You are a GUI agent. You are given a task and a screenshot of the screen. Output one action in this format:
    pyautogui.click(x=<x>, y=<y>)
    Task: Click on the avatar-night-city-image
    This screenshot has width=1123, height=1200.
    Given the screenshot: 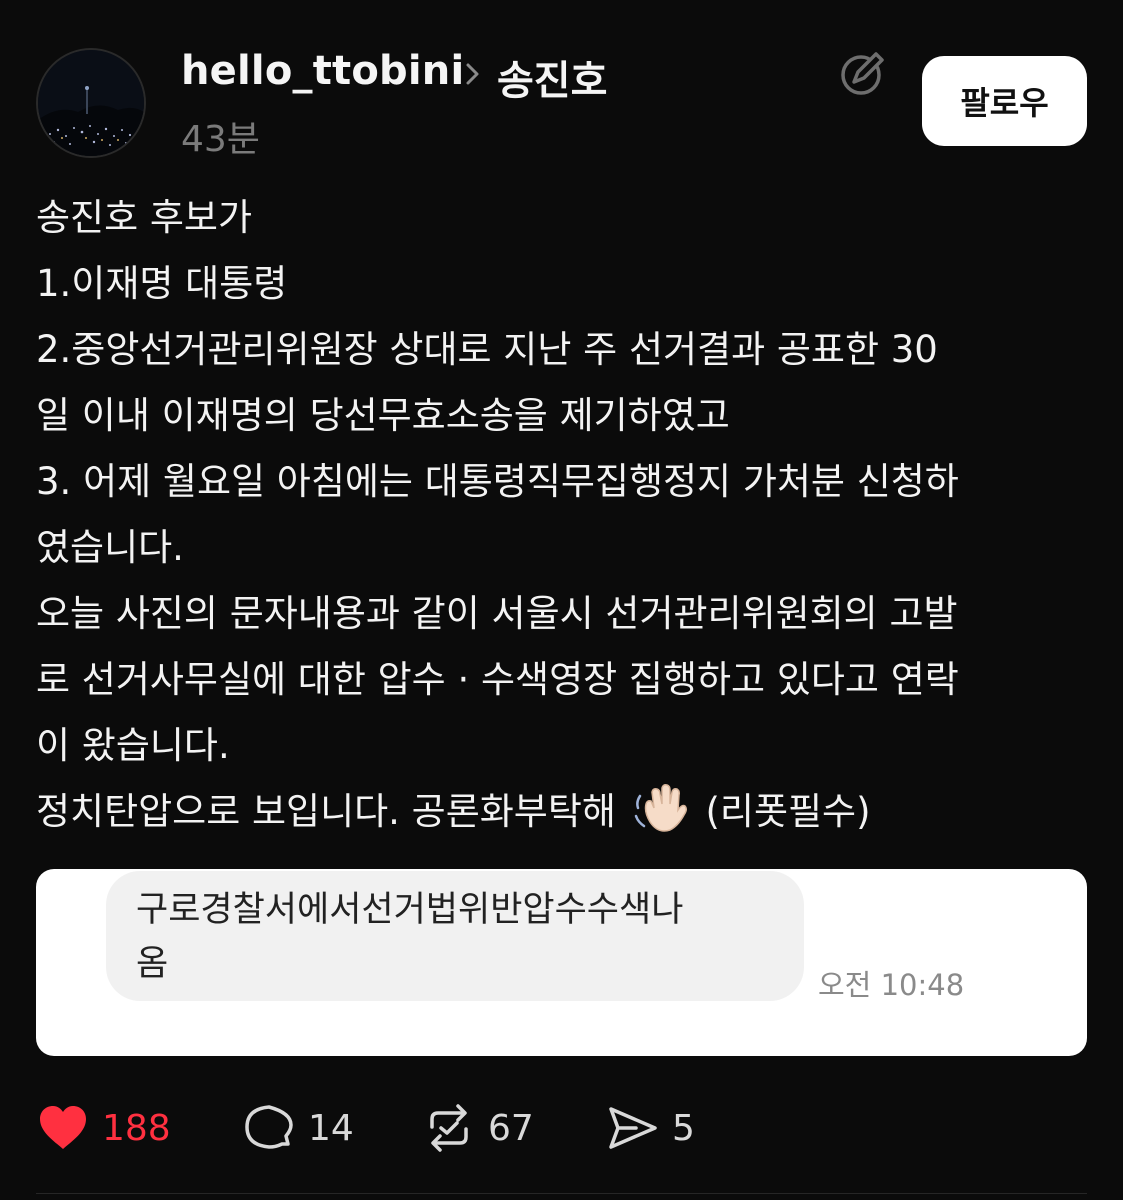 What is the action you would take?
    pyautogui.click(x=91, y=103)
    